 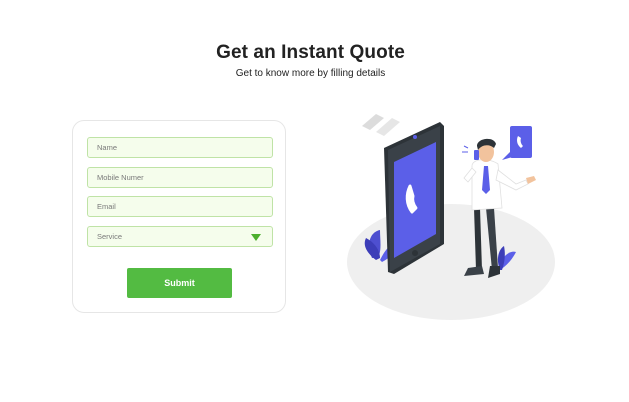 What do you see at coordinates (451, 262) in the screenshot?
I see `floor-shadow` at bounding box center [451, 262].